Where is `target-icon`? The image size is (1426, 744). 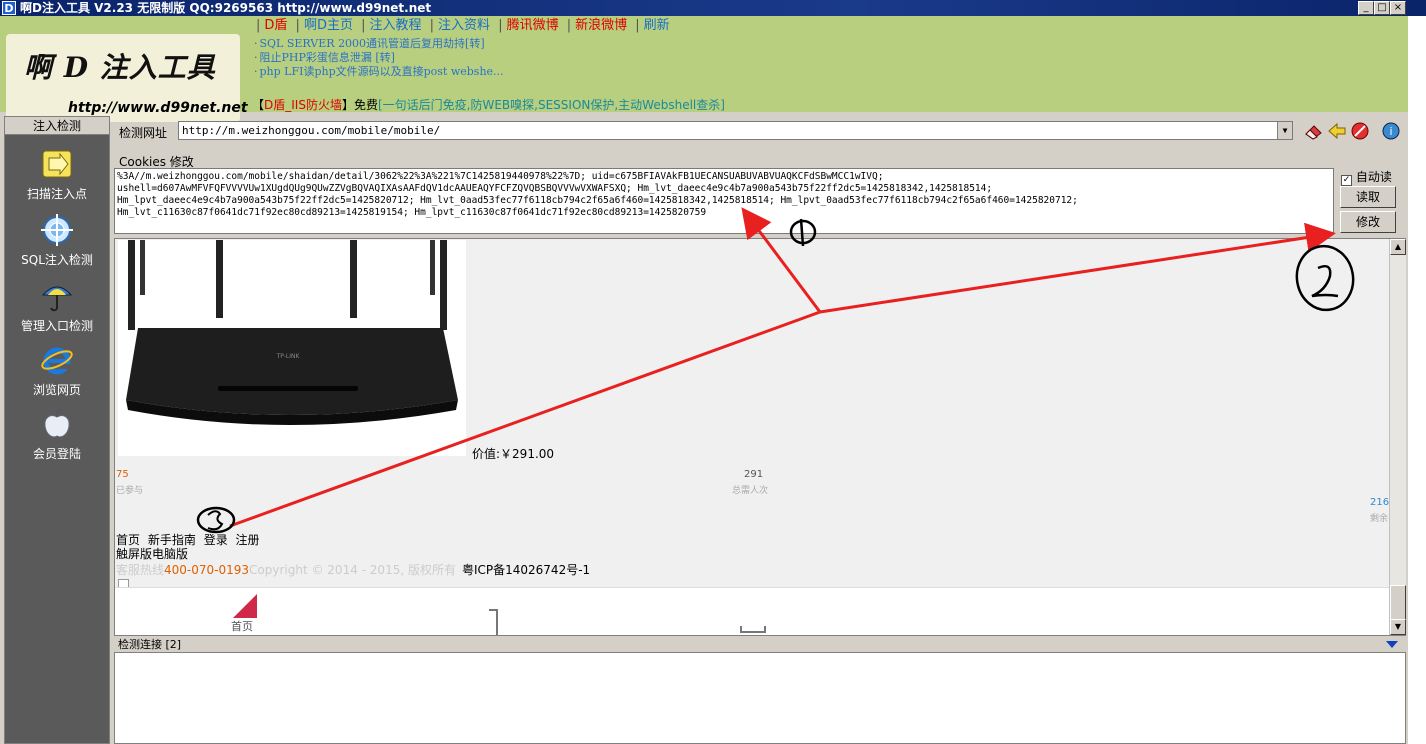 target-icon is located at coordinates (57, 230).